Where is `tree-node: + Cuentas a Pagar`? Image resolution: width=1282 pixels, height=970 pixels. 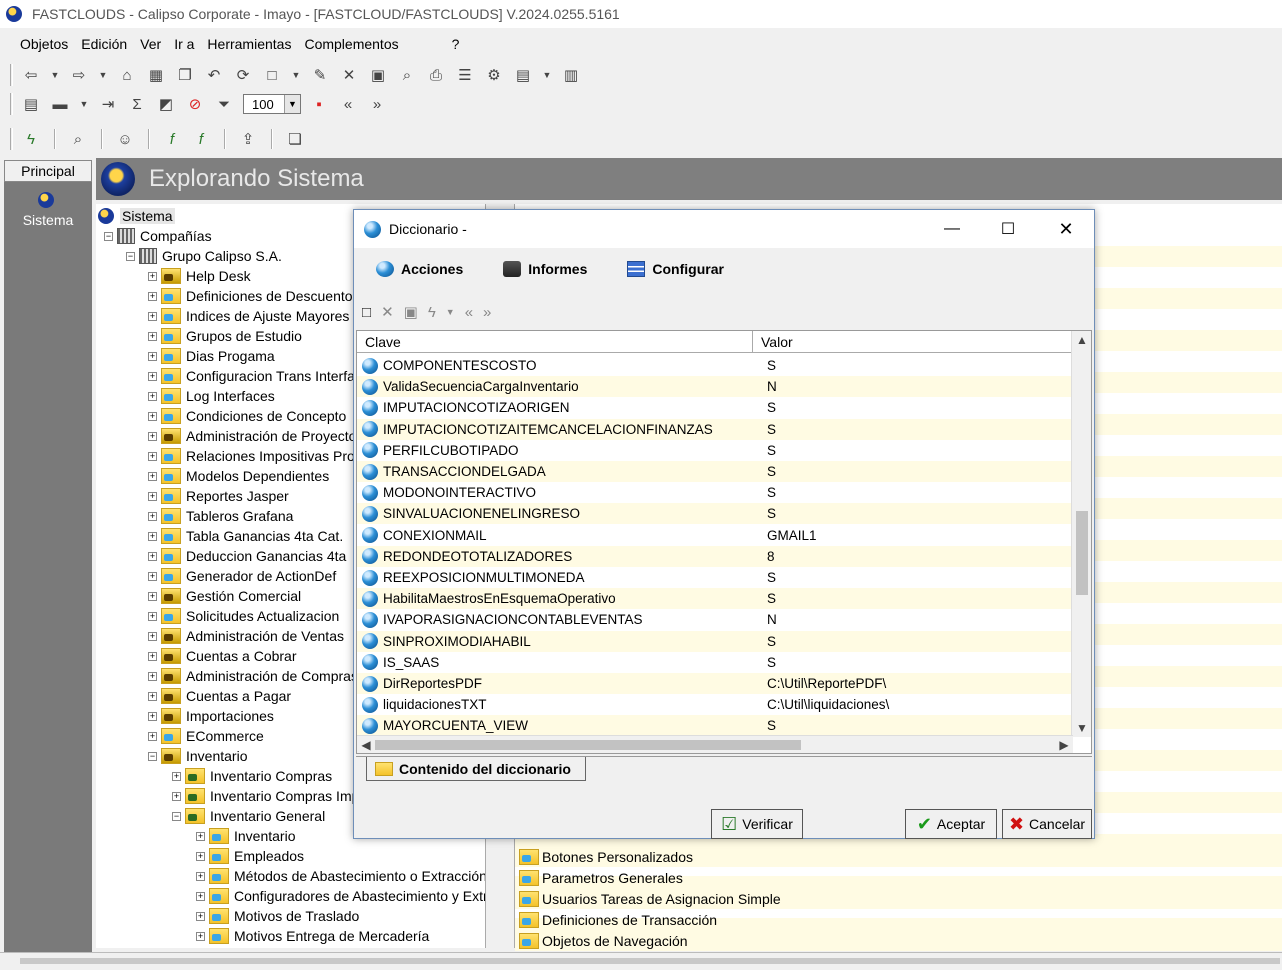
tree-node: + Cuentas a Pagar is located at coordinates (219, 696).